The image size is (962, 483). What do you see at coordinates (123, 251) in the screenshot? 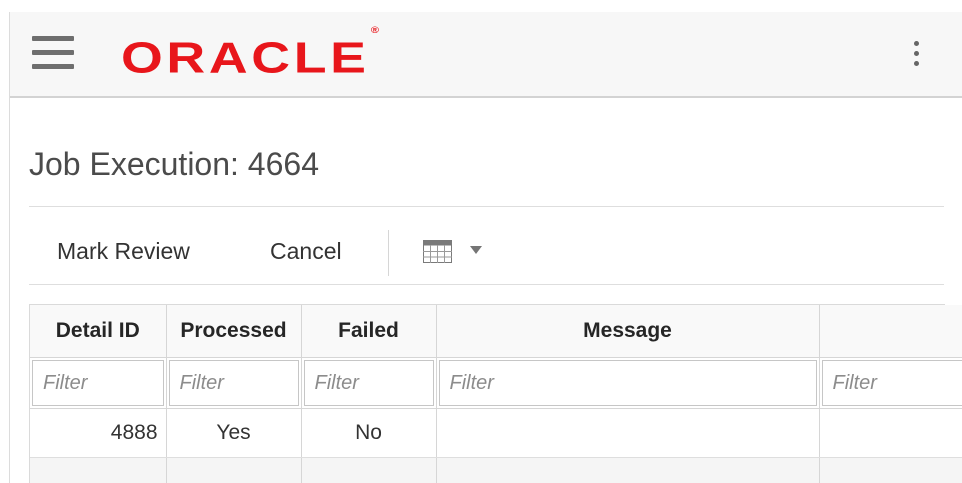
I see `mark-review-button: Mark Review` at bounding box center [123, 251].